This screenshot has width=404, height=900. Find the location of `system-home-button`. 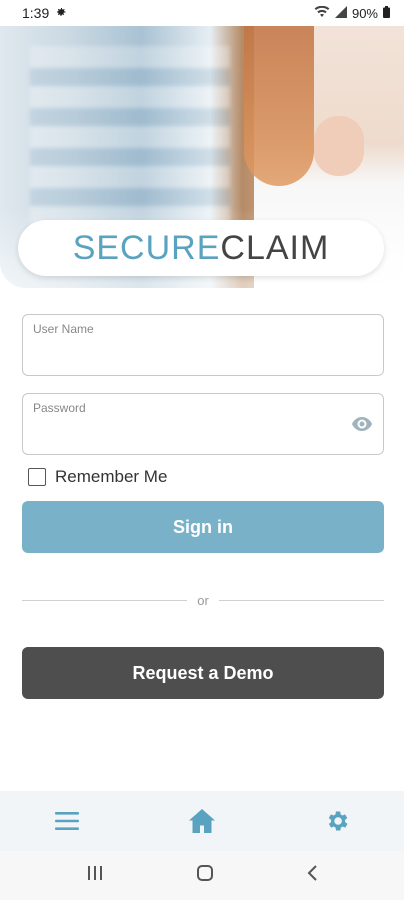

system-home-button is located at coordinates (205, 875).